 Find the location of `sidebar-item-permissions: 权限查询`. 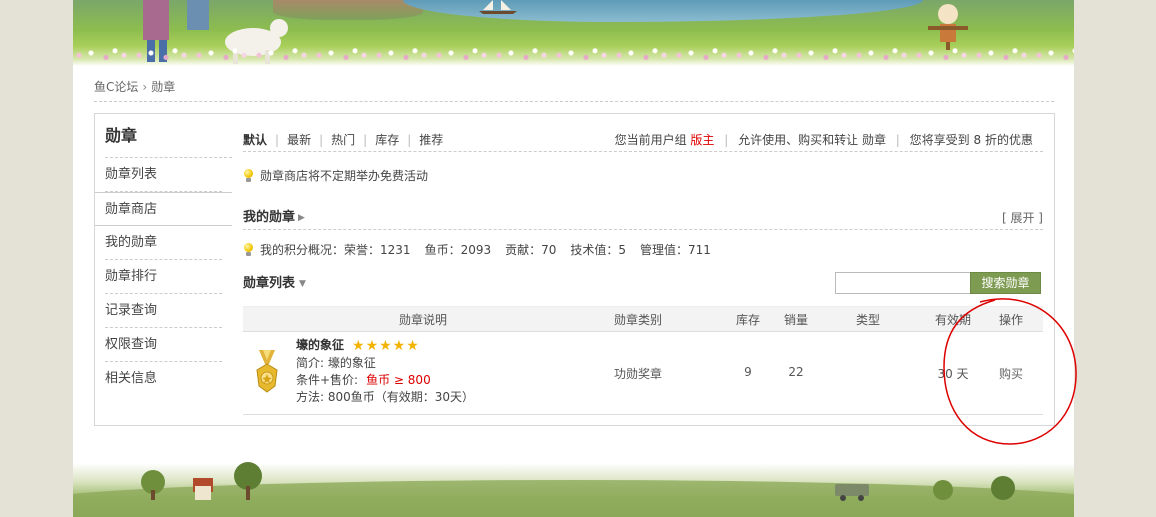

sidebar-item-permissions: 权限查询 is located at coordinates (163, 345).